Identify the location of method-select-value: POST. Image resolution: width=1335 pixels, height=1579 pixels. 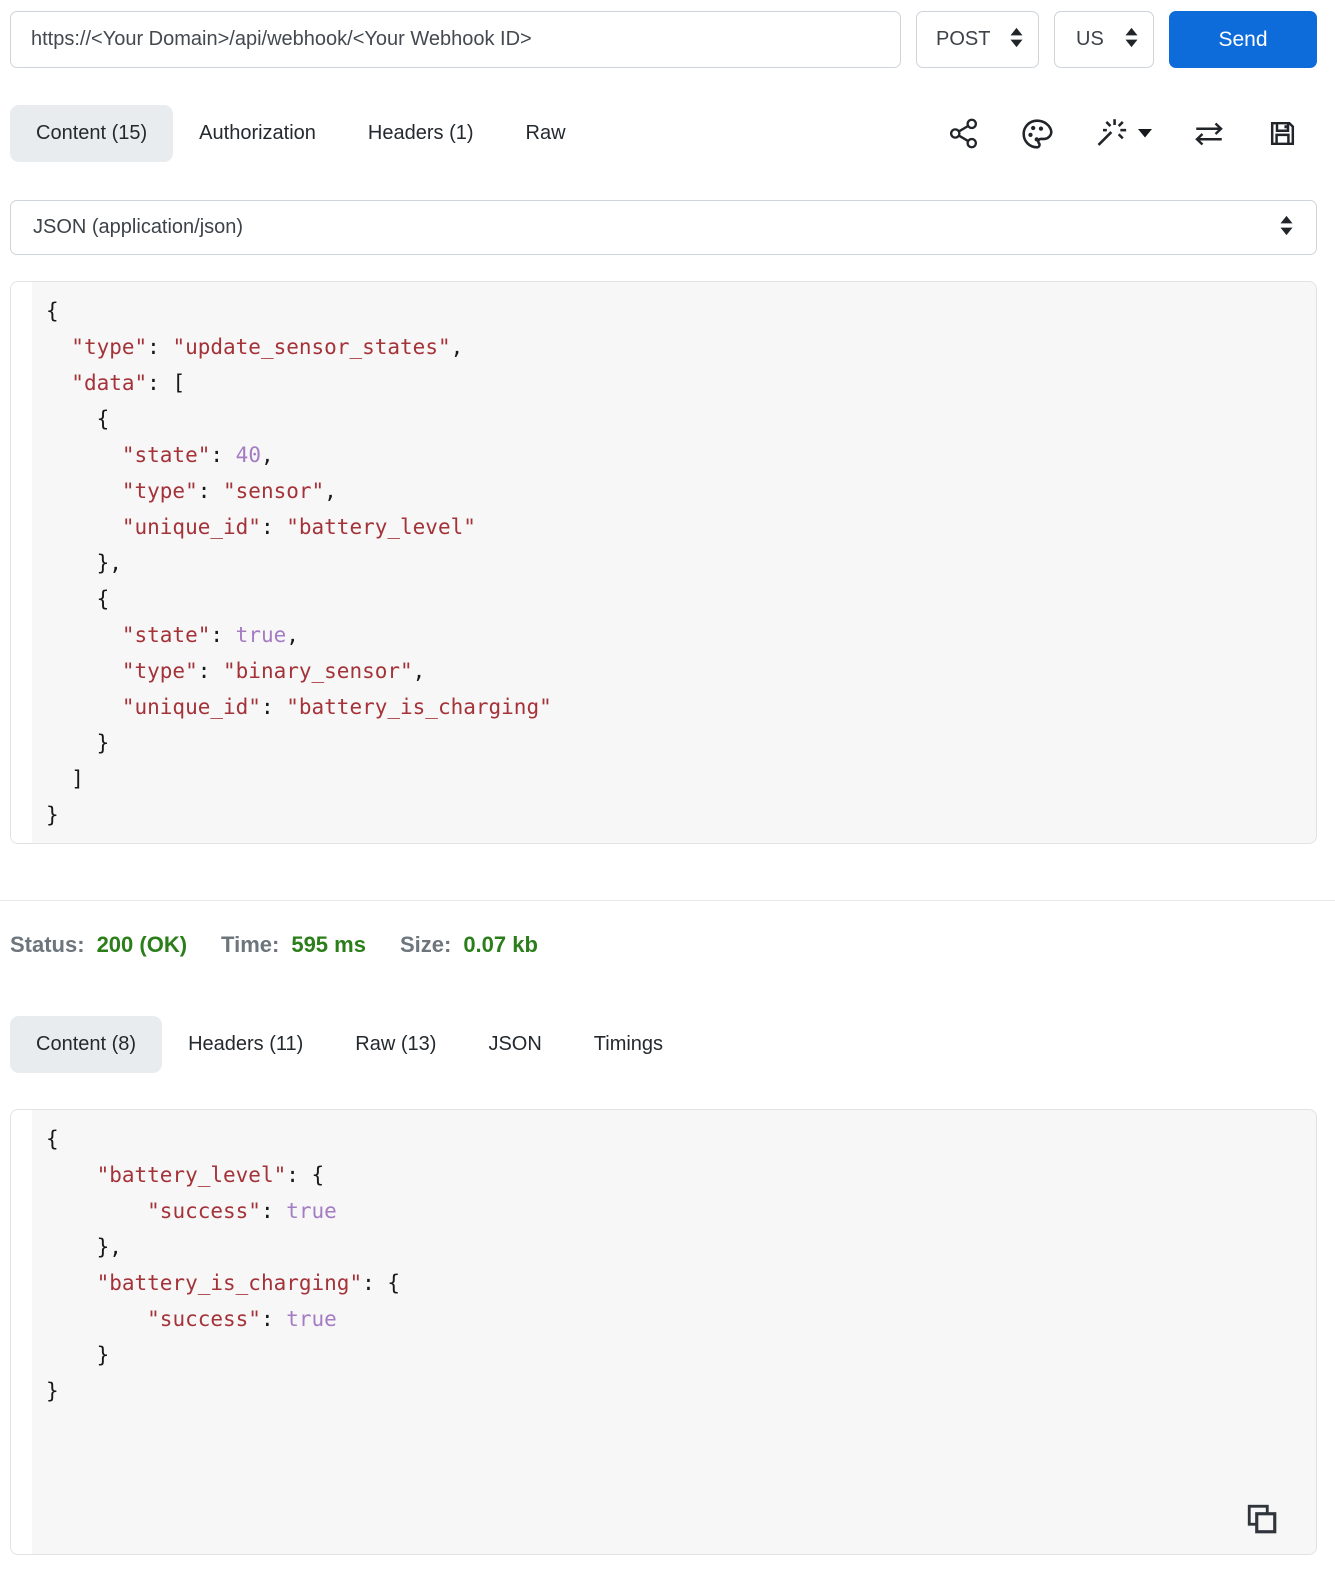
(963, 39).